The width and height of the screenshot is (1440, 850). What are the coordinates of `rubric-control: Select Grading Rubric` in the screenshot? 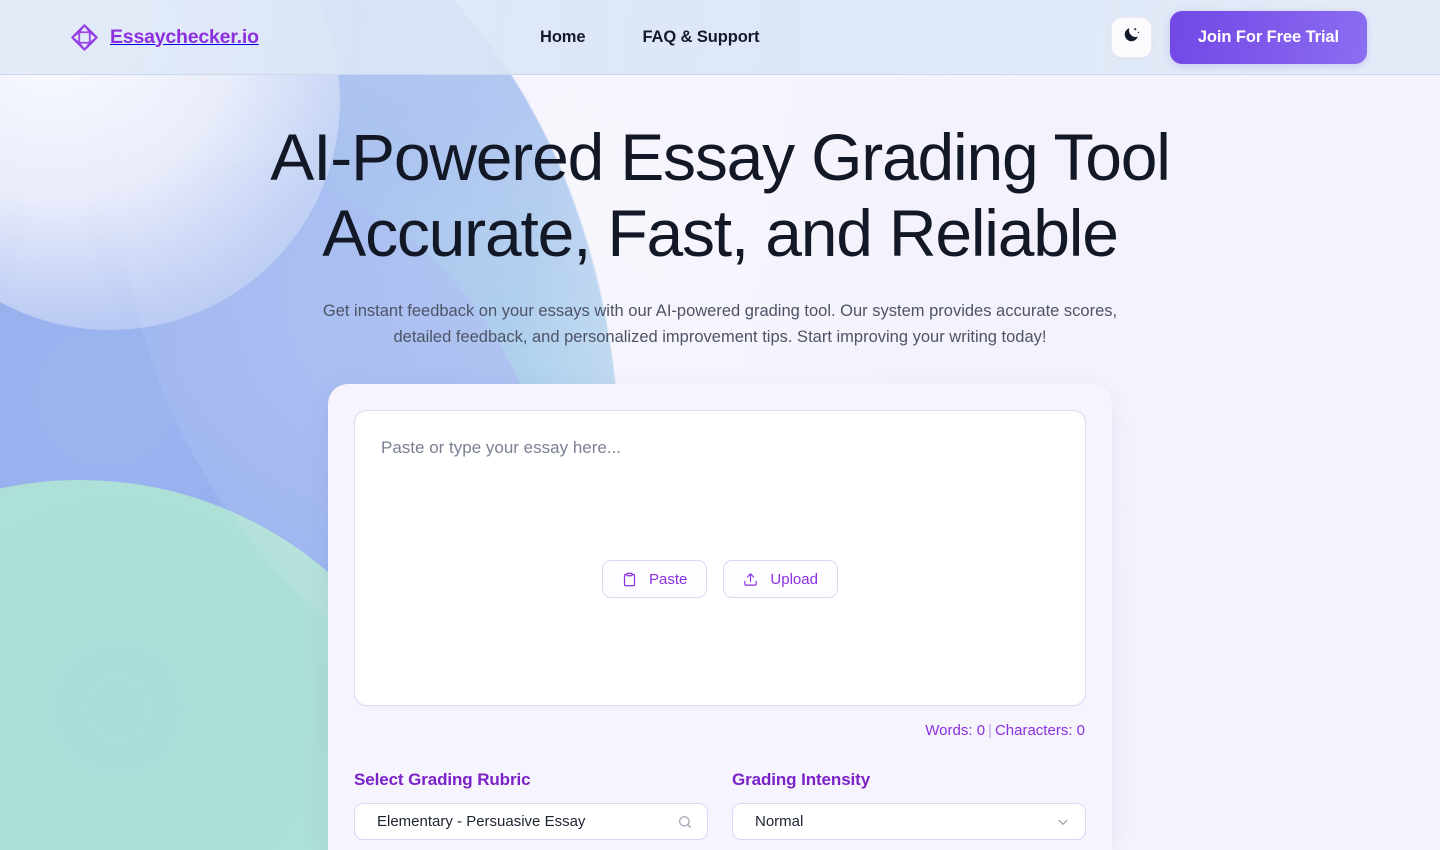 It's located at (531, 805).